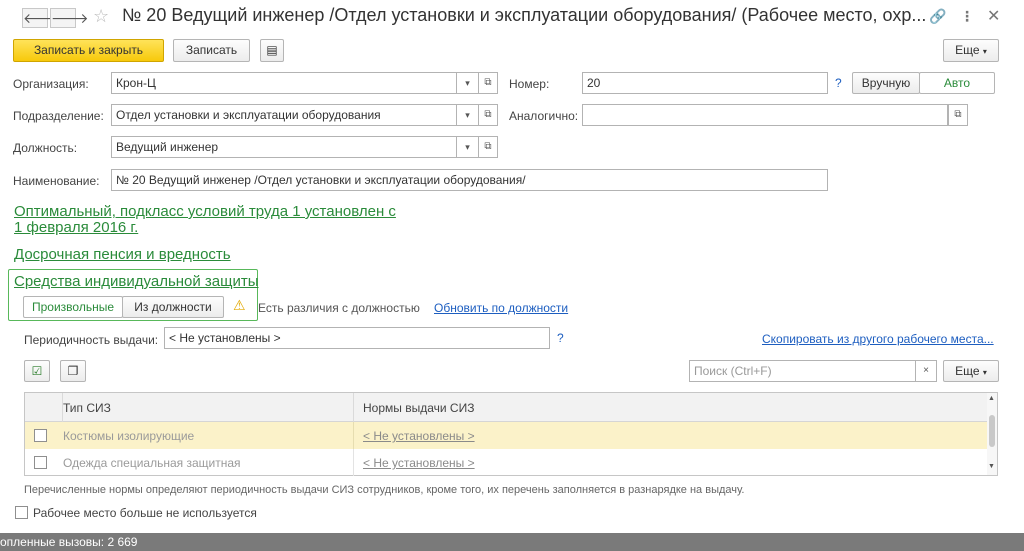 This screenshot has width=1024, height=551. I want to click on org-label: Организация:, so click(51, 84).